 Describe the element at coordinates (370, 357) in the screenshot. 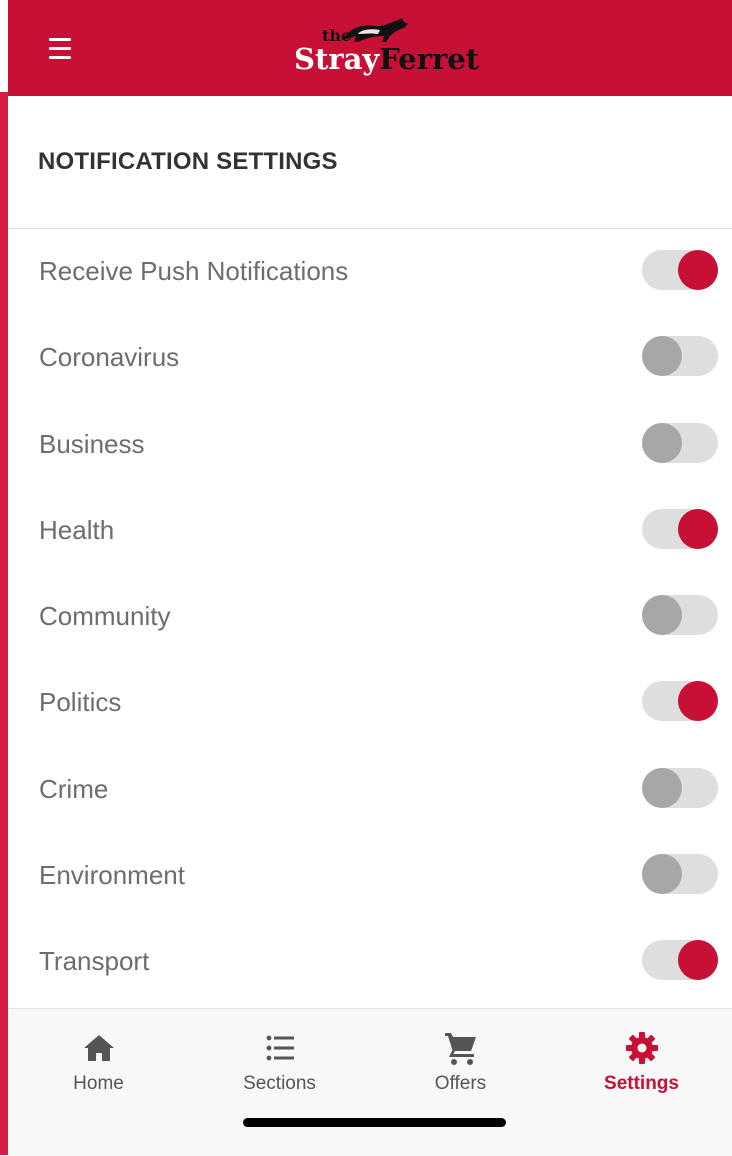

I see `setting-row: Coronavirus` at that location.